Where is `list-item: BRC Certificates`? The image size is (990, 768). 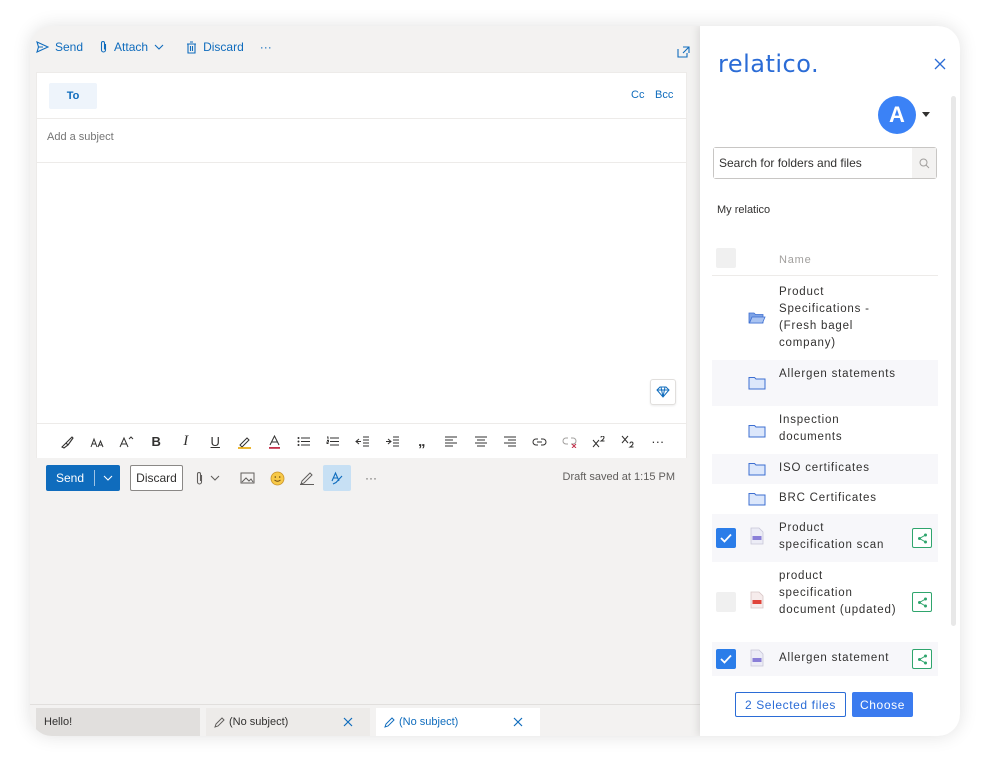 list-item: BRC Certificates is located at coordinates (825, 499).